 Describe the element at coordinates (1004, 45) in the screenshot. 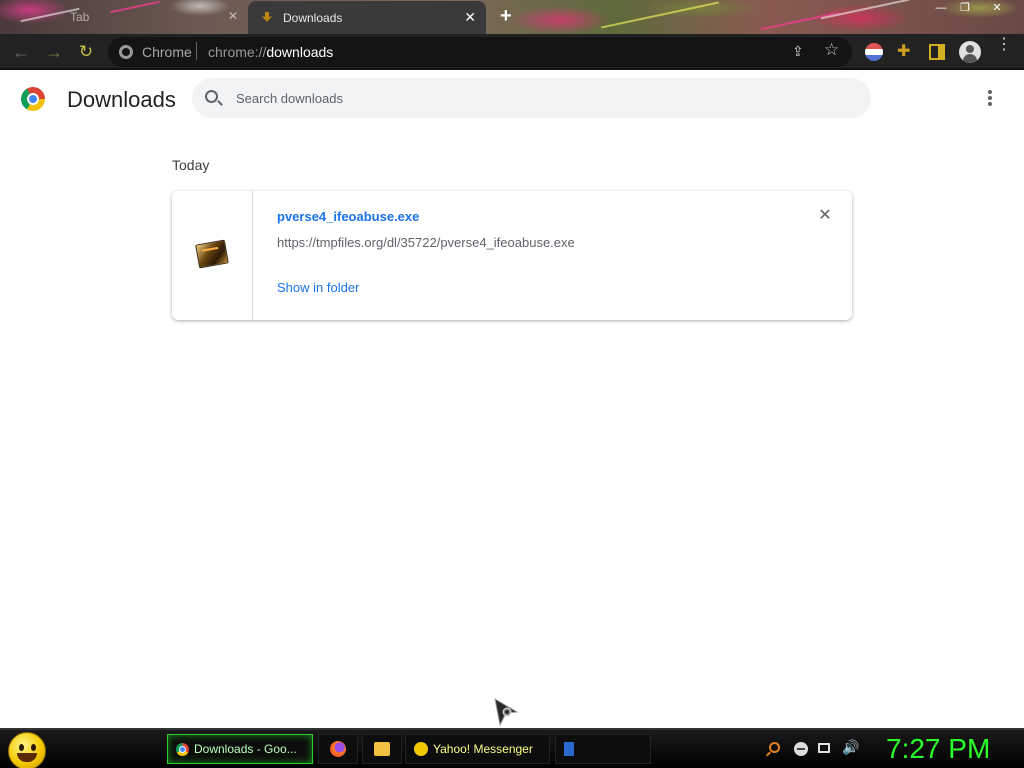

I see `menu-icon: ⋮` at that location.